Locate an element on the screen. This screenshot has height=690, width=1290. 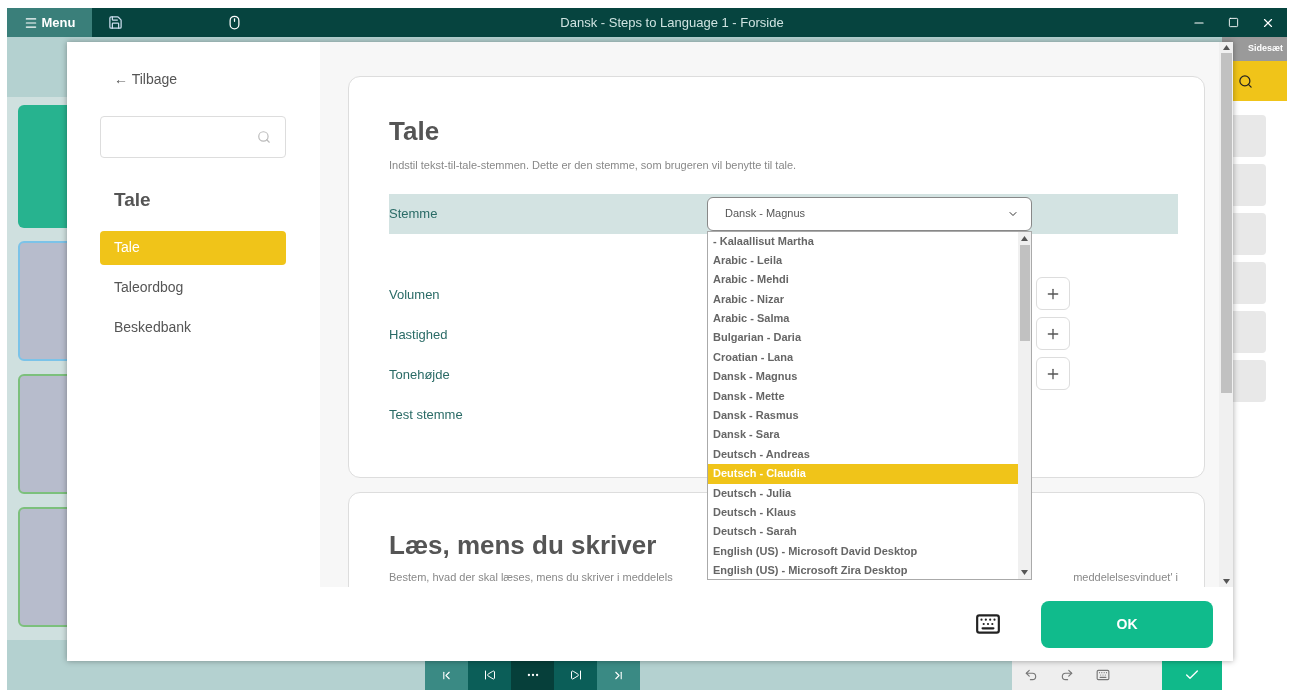
section-description: meddelelsesvinduet' i is located at coordinates (1125, 577).